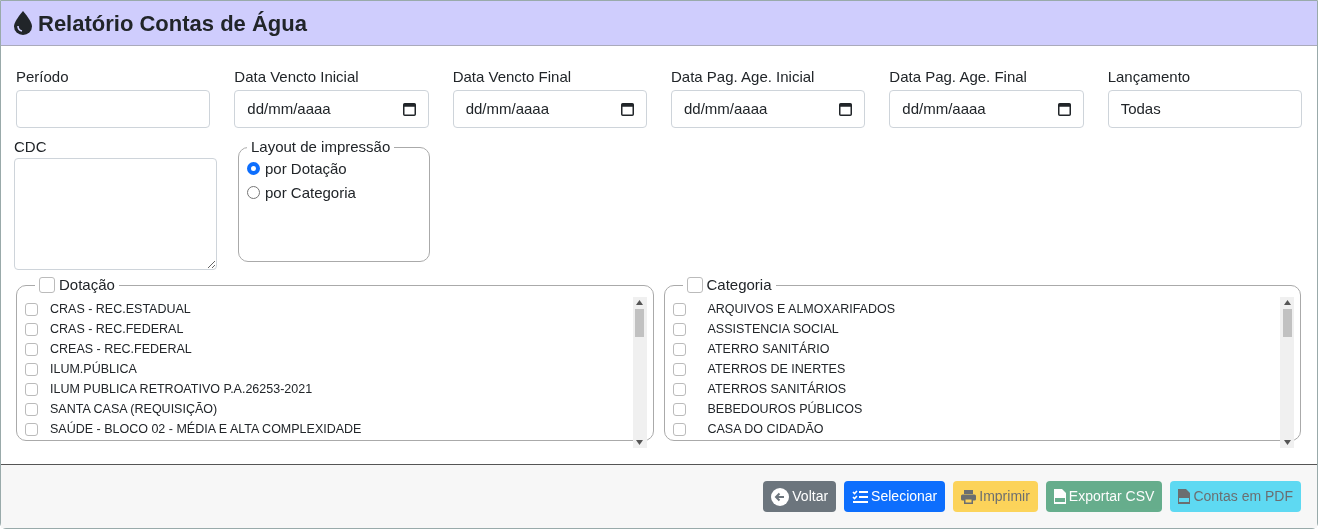  Describe the element at coordinates (93, 369) in the screenshot. I see `list-item-label: ILUM.PÚBLICA` at that location.